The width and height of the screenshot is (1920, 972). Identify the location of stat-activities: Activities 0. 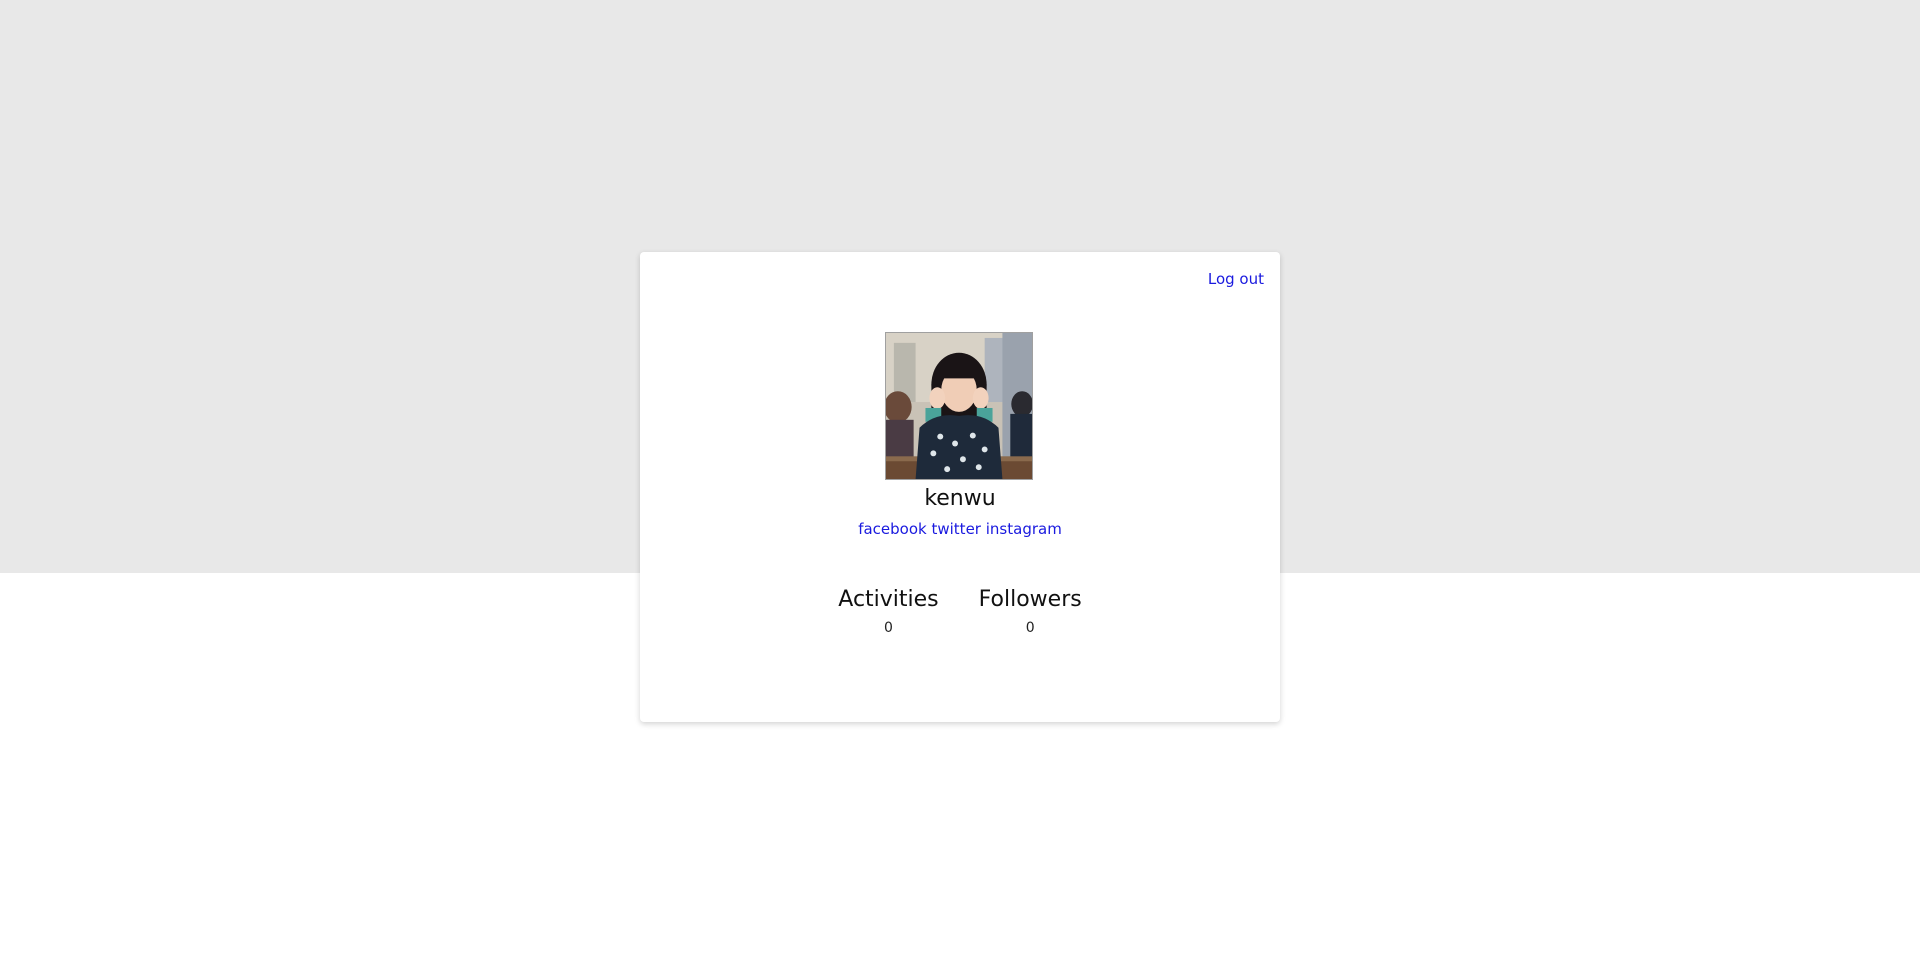
(888, 611).